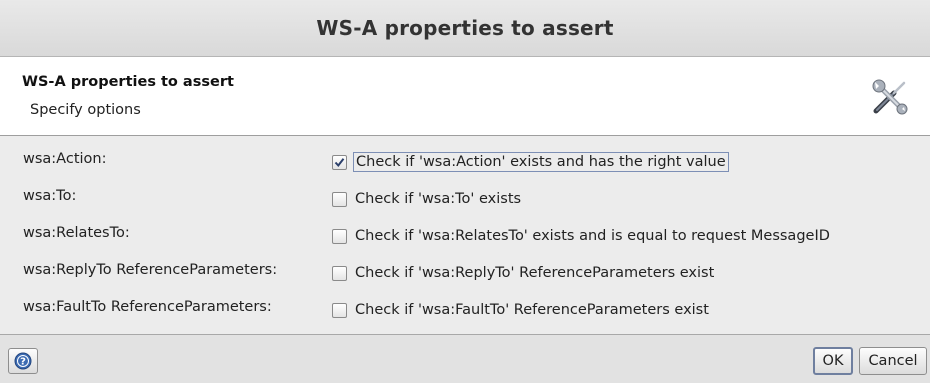 Image resolution: width=930 pixels, height=383 pixels. What do you see at coordinates (339, 199) in the screenshot?
I see `wsa-to-checkbox` at bounding box center [339, 199].